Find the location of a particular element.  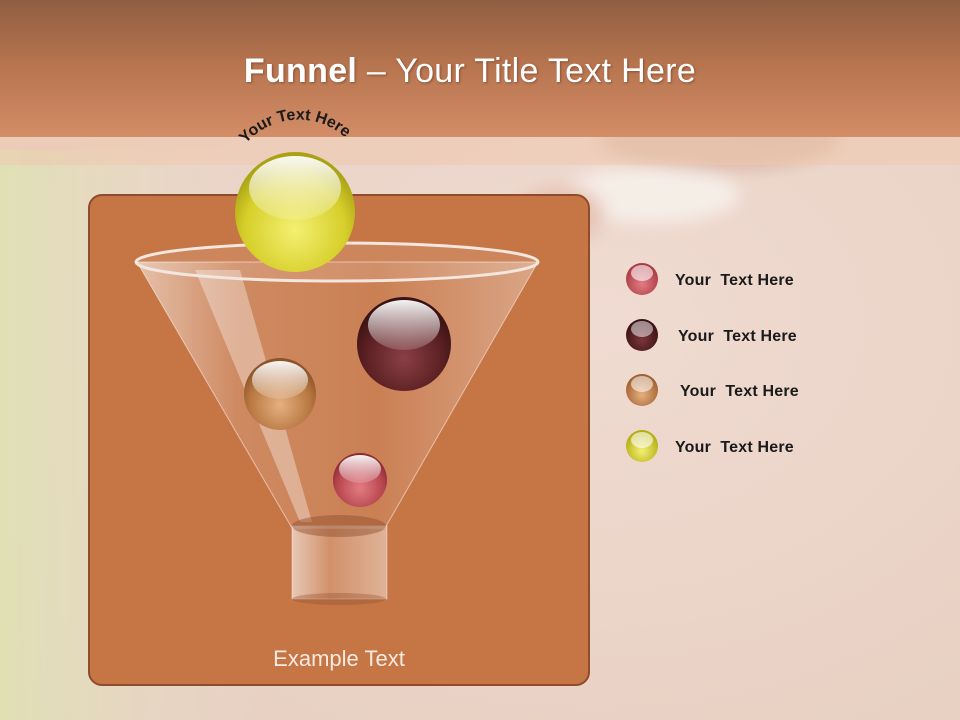

red-ball-icon is located at coordinates (642, 279).